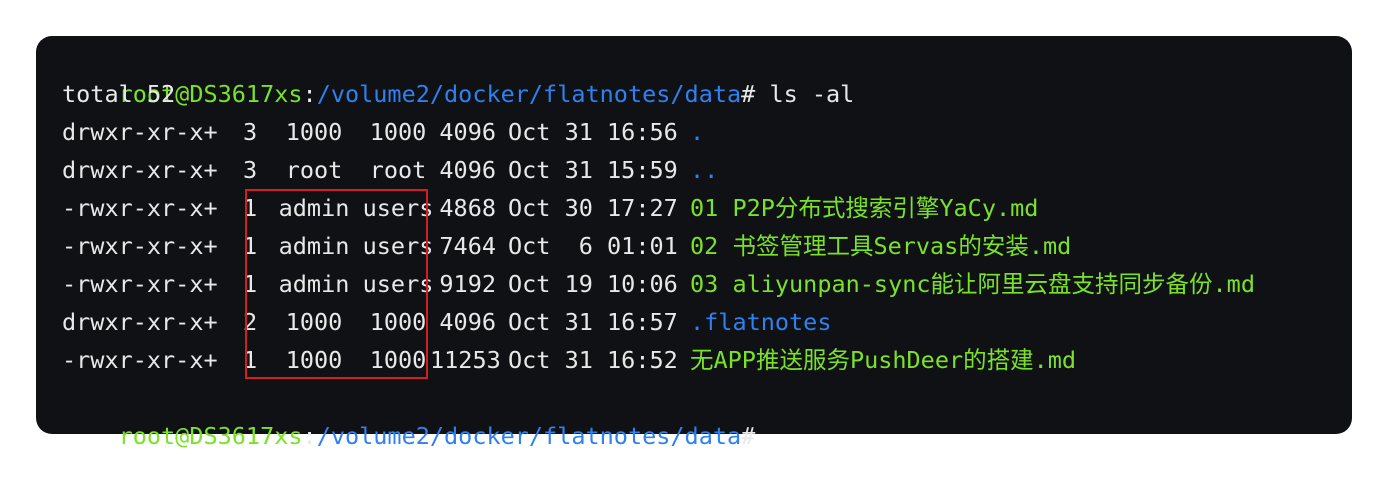 Image resolution: width=1388 pixels, height=493 pixels. What do you see at coordinates (761, 322) in the screenshot?
I see `row-name: .flatnotes` at bounding box center [761, 322].